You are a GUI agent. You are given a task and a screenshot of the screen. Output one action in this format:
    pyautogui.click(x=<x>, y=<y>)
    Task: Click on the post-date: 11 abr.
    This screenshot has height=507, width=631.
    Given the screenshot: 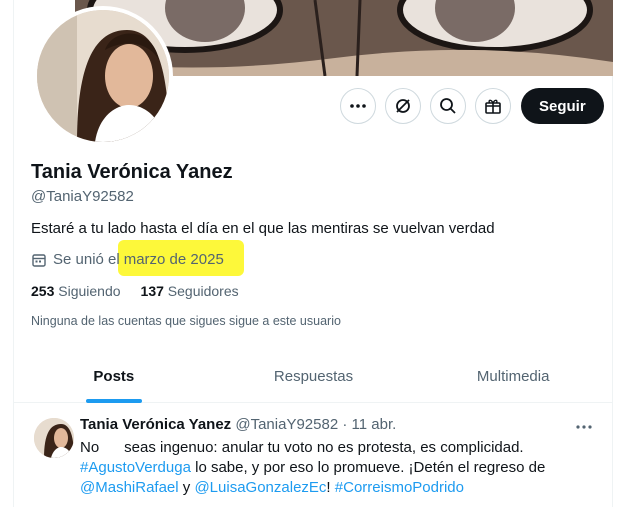 What is the action you would take?
    pyautogui.click(x=374, y=424)
    